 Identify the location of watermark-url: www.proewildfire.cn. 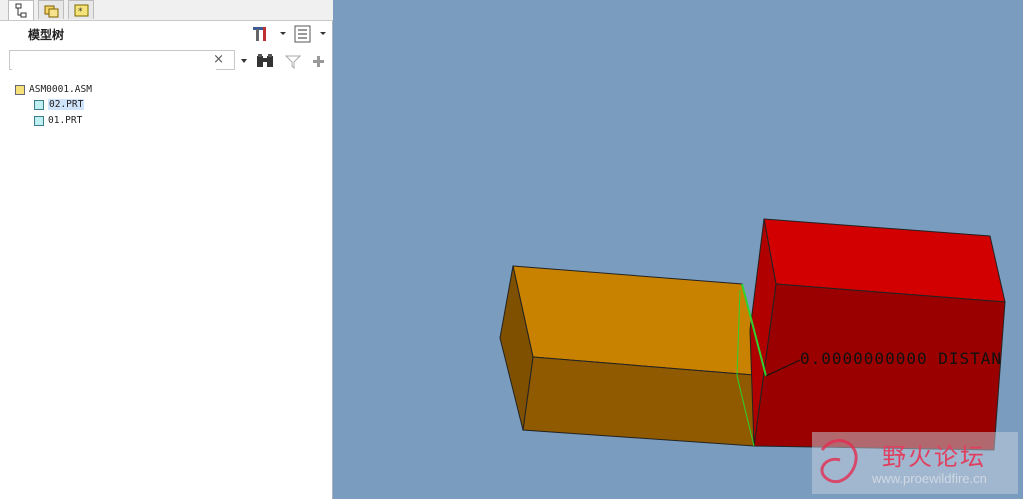
(929, 478).